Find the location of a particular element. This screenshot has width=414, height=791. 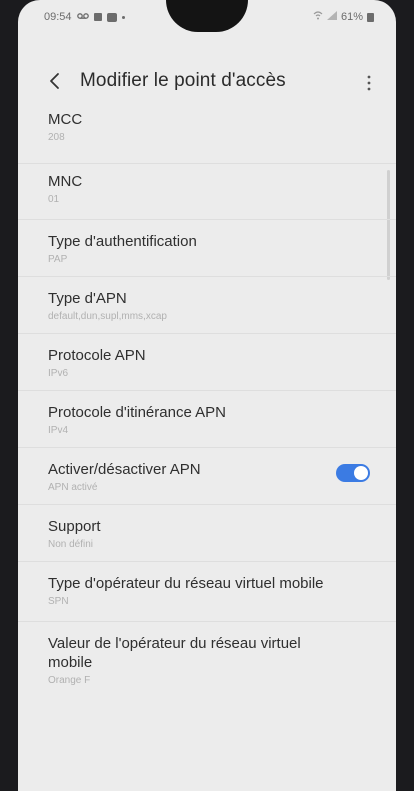

setting-value: IPv6 is located at coordinates (58, 373).